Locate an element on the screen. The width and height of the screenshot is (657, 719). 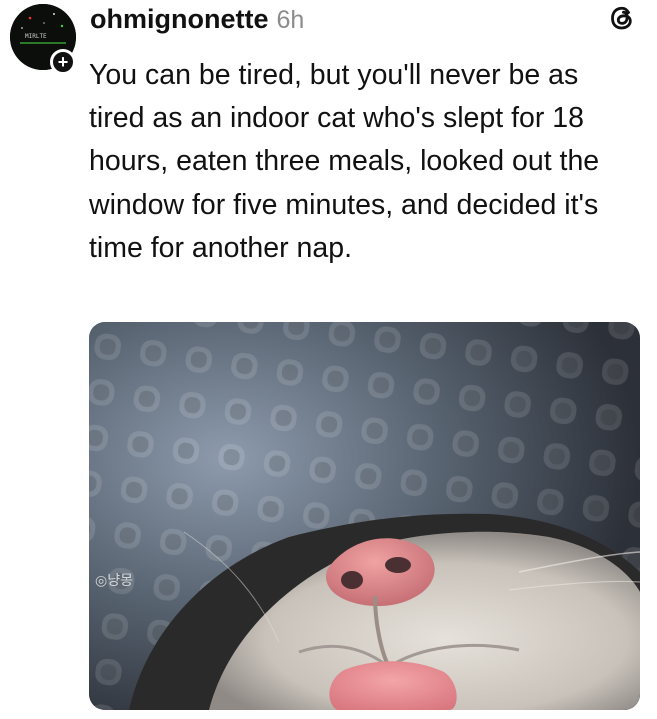
avatar-text: MIRLTE is located at coordinates (36, 36).